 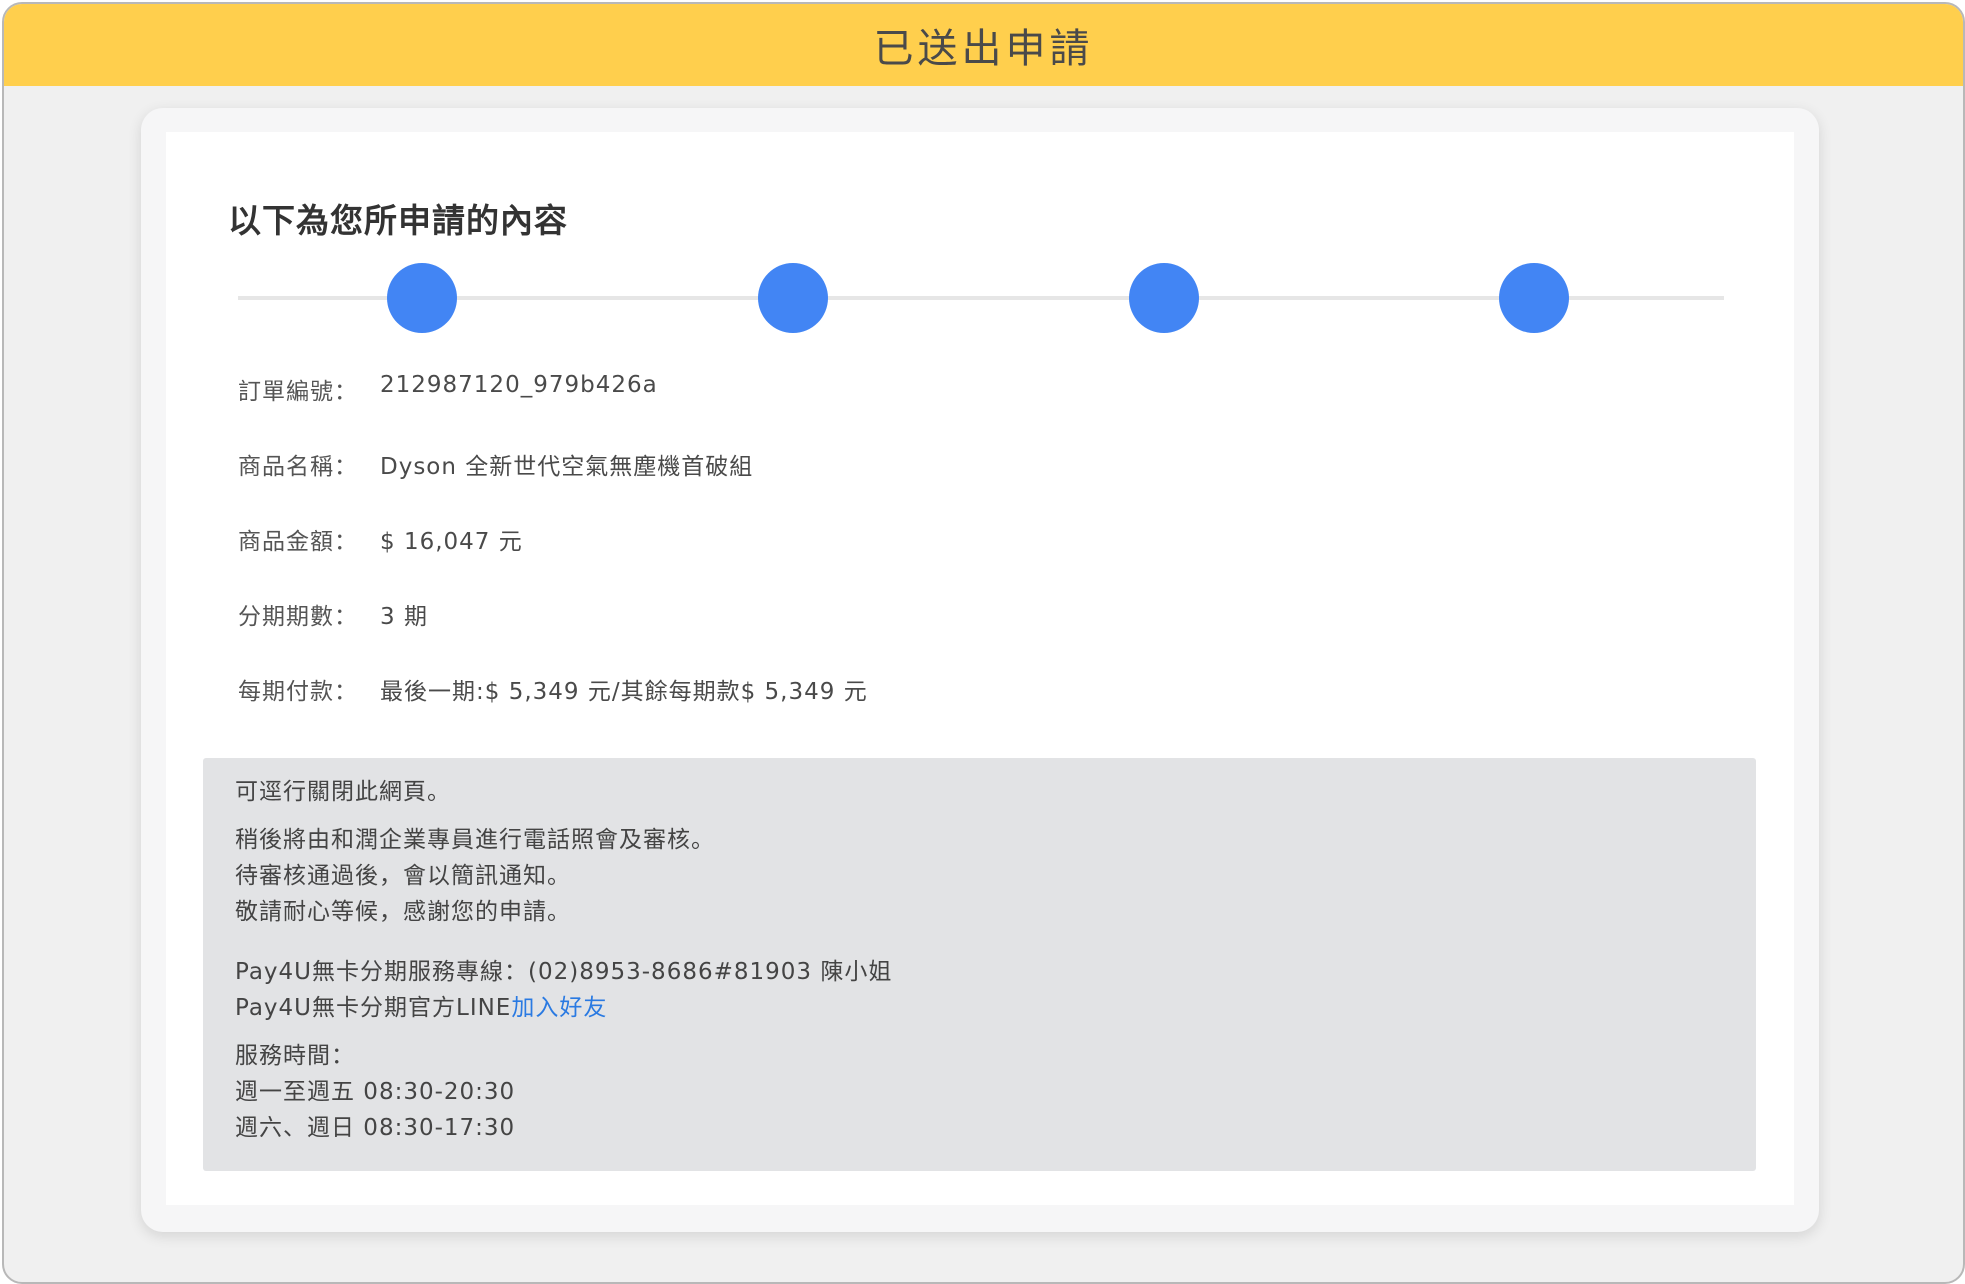 I want to click on content-title: 以下為您所申請的內容, so click(x=398, y=220).